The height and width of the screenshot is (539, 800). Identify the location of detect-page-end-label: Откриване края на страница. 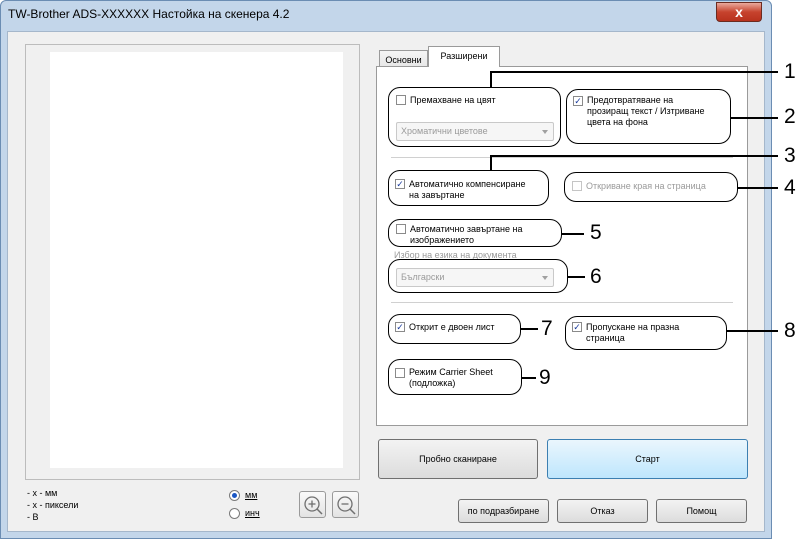
(646, 186).